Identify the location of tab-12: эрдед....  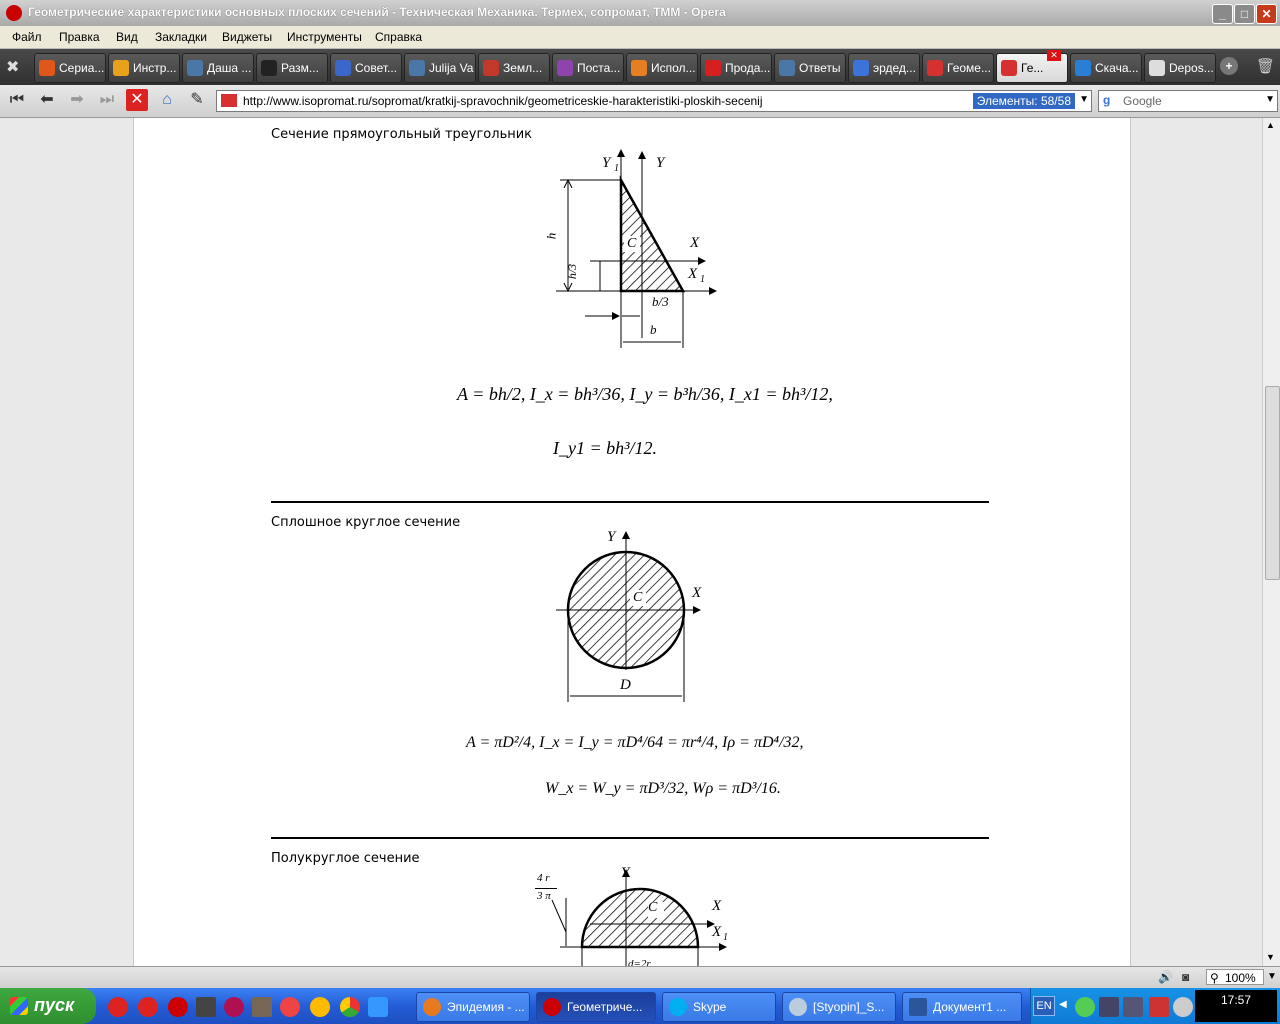
(884, 68).